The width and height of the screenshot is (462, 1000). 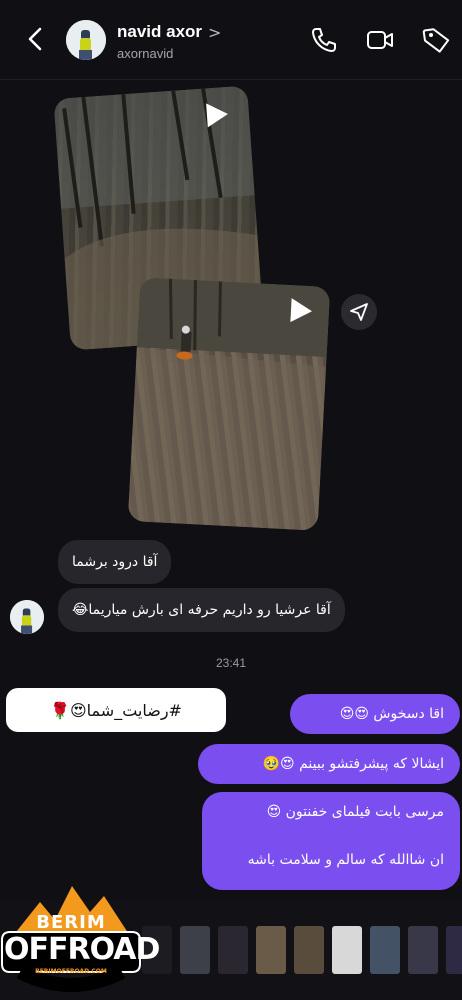 I want to click on tag-icon, so click(x=436, y=40).